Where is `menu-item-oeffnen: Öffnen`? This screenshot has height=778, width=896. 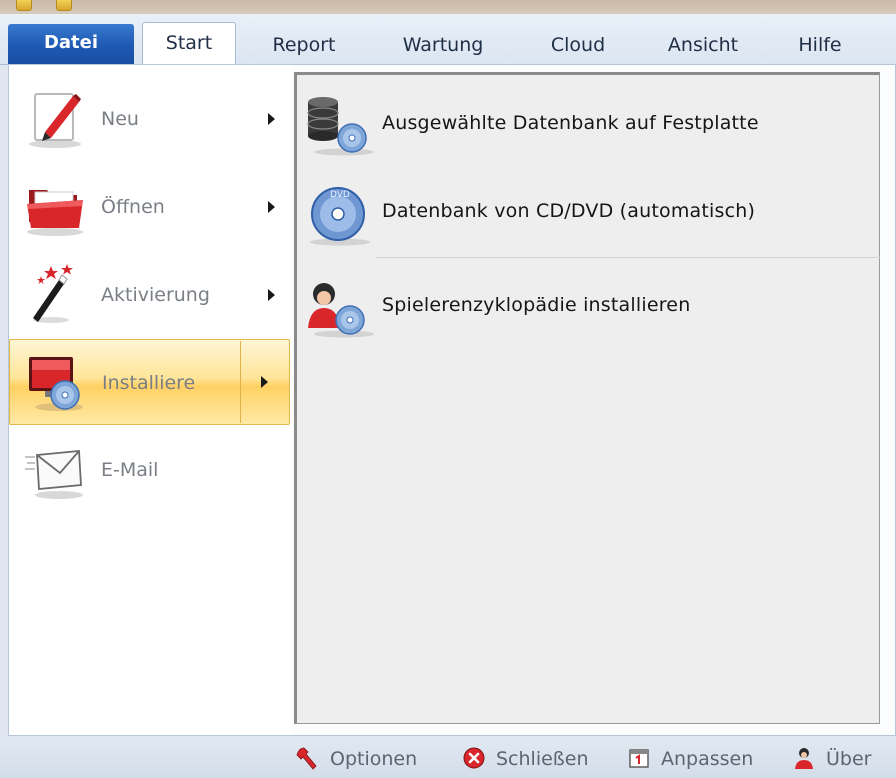 menu-item-oeffnen: Öffnen is located at coordinates (149, 207).